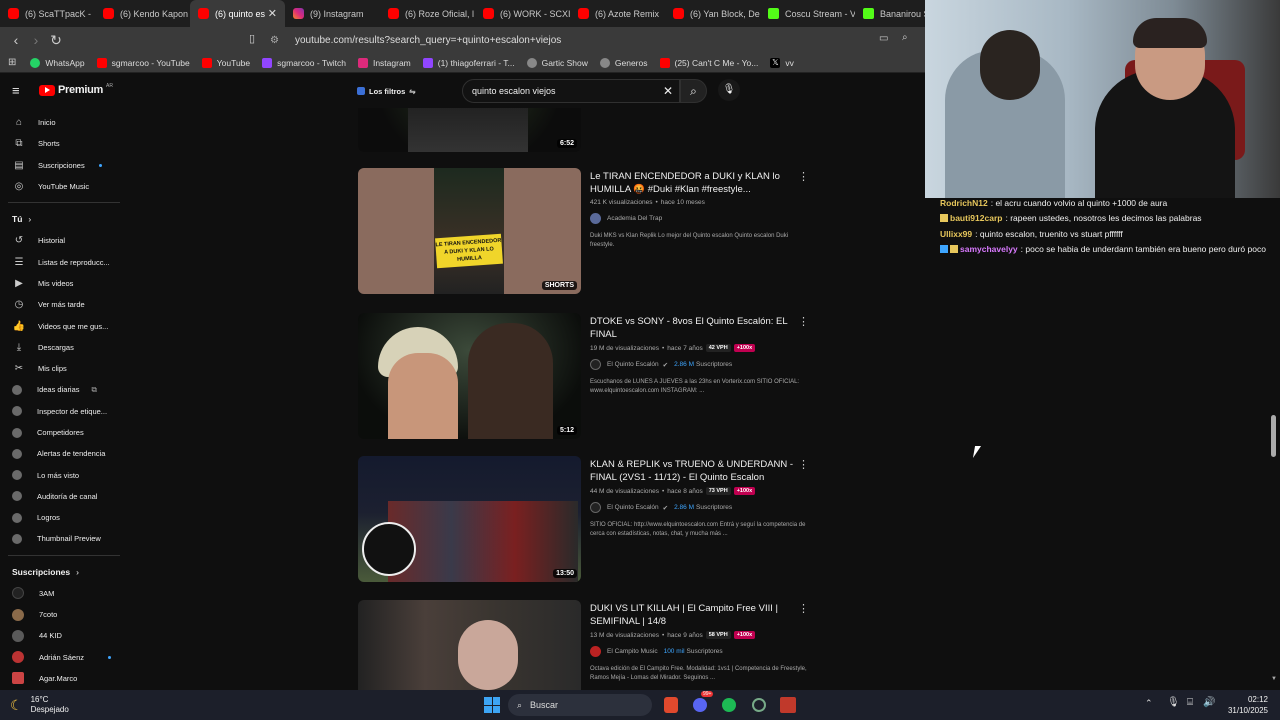 This screenshot has width=1280, height=720. I want to click on sidebar-item-descargas: ⤓ Descargas, so click(61, 347).